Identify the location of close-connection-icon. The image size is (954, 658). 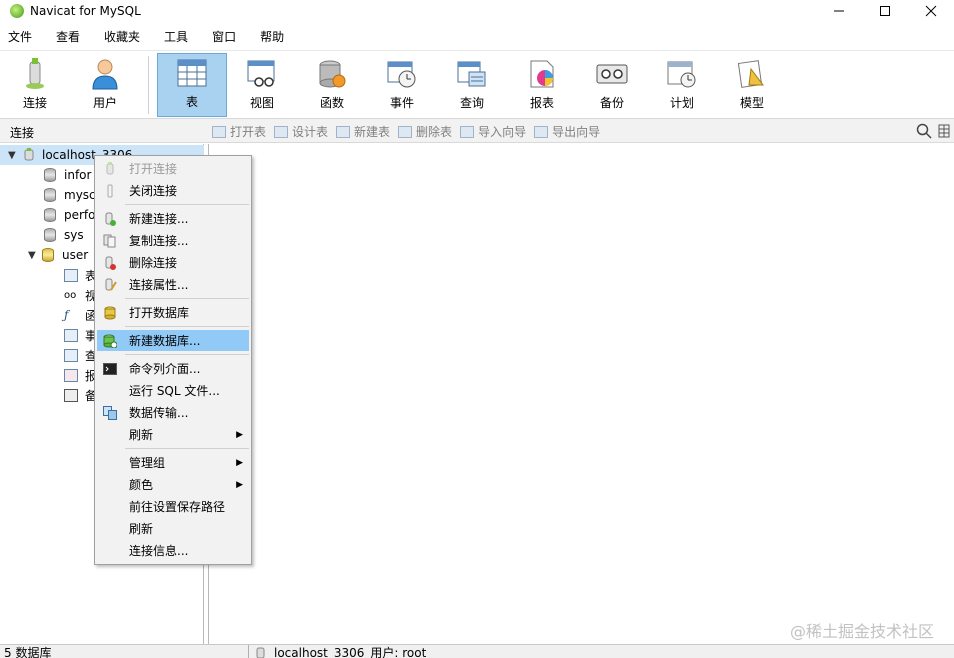
(110, 190).